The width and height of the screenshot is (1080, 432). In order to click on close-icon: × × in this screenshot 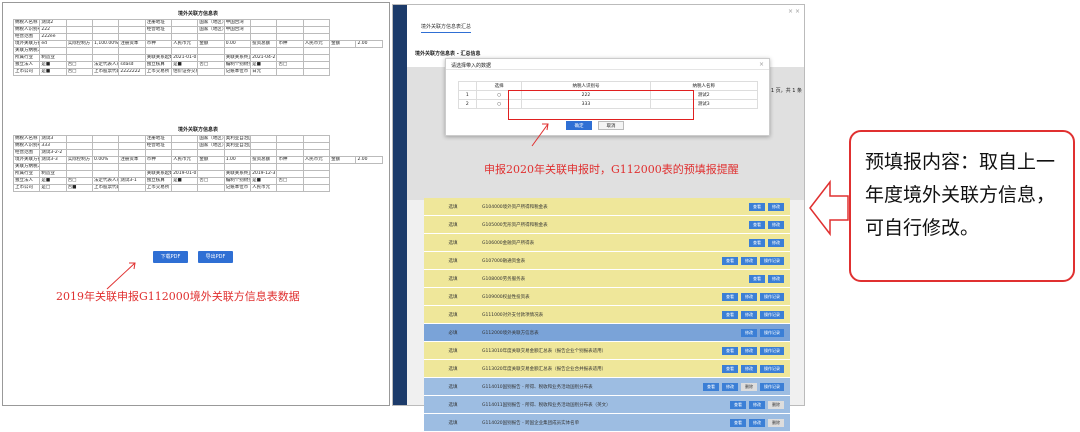, I will do `click(794, 11)`.